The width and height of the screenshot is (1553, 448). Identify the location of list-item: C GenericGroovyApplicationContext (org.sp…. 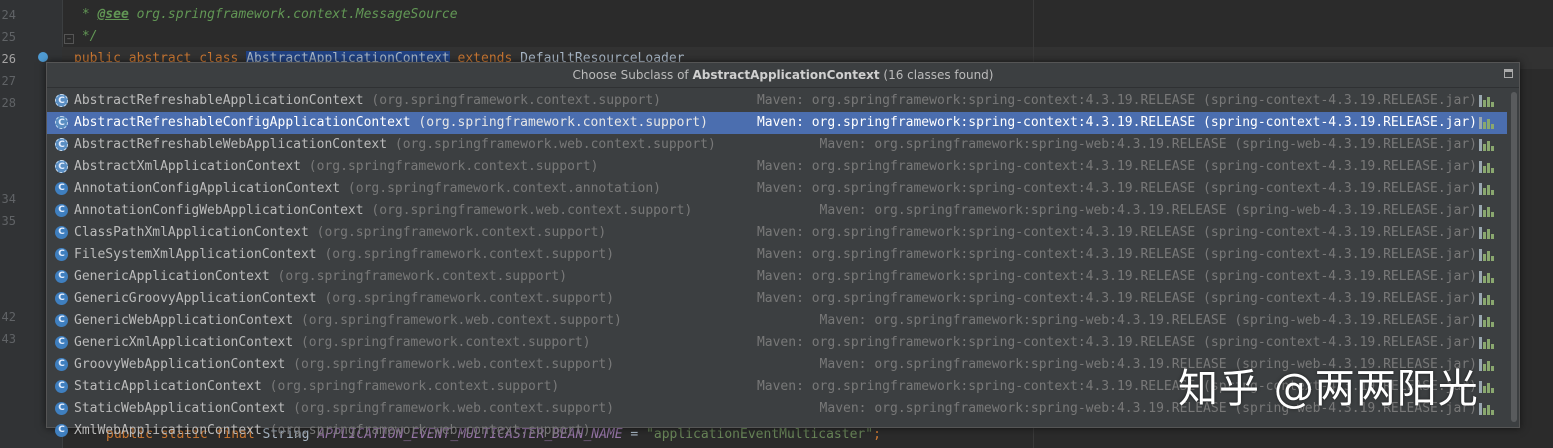
(777, 299).